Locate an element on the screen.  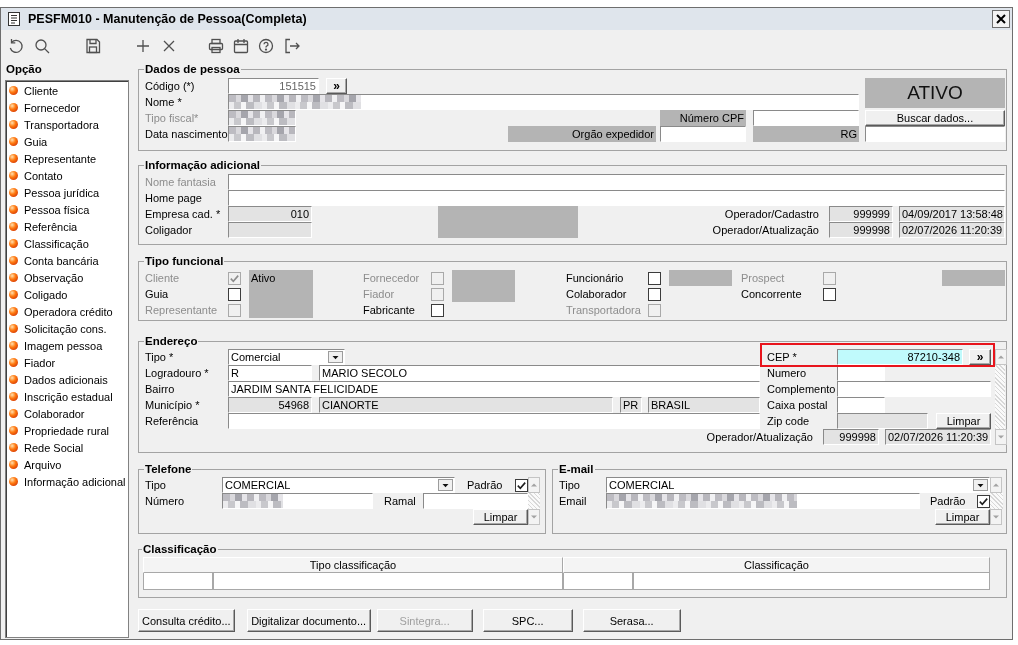
exit-icon is located at coordinates (292, 46).